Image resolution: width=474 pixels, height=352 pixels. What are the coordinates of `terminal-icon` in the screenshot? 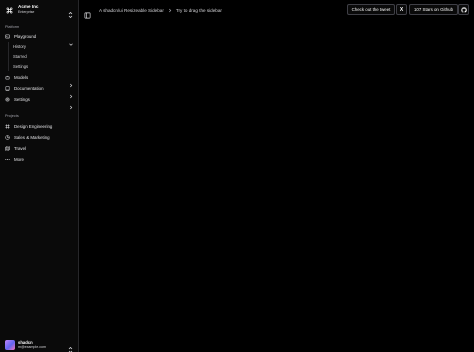 It's located at (7, 36).